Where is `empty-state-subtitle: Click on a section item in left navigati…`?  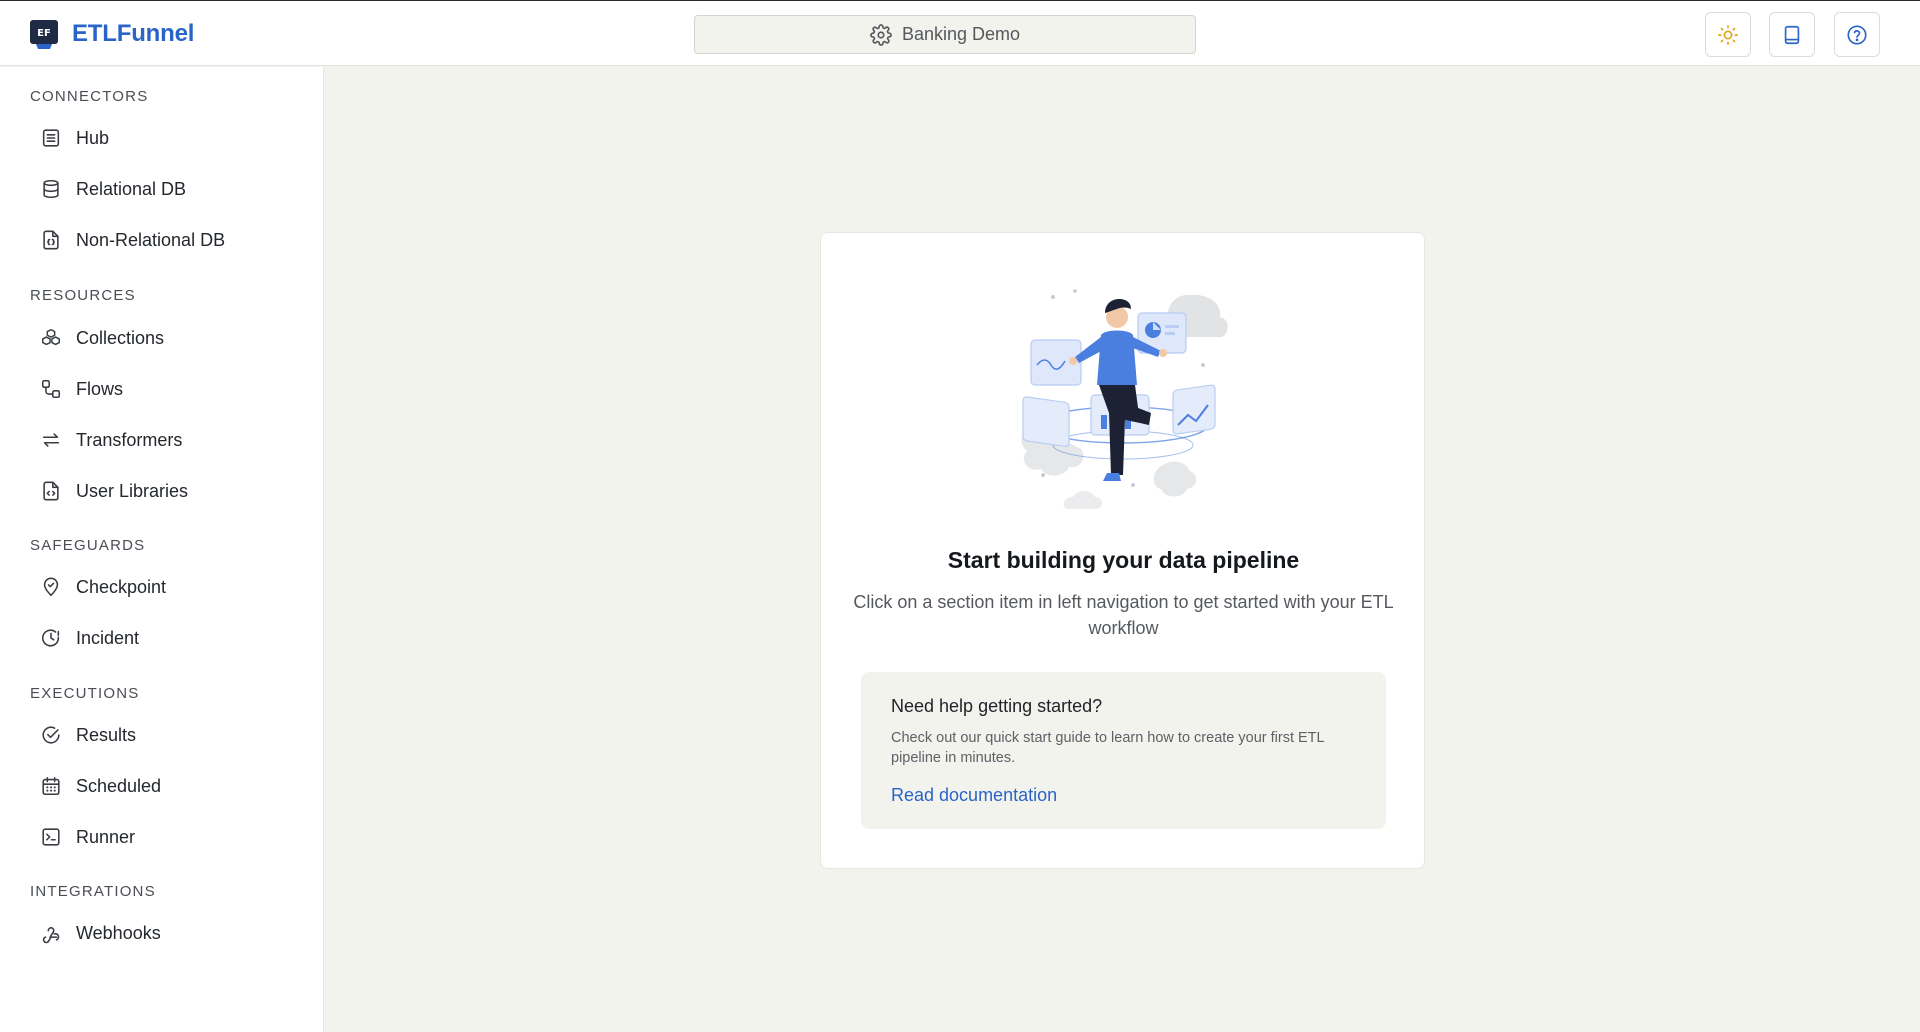 empty-state-subtitle: Click on a section item in left navigati… is located at coordinates (1123, 615).